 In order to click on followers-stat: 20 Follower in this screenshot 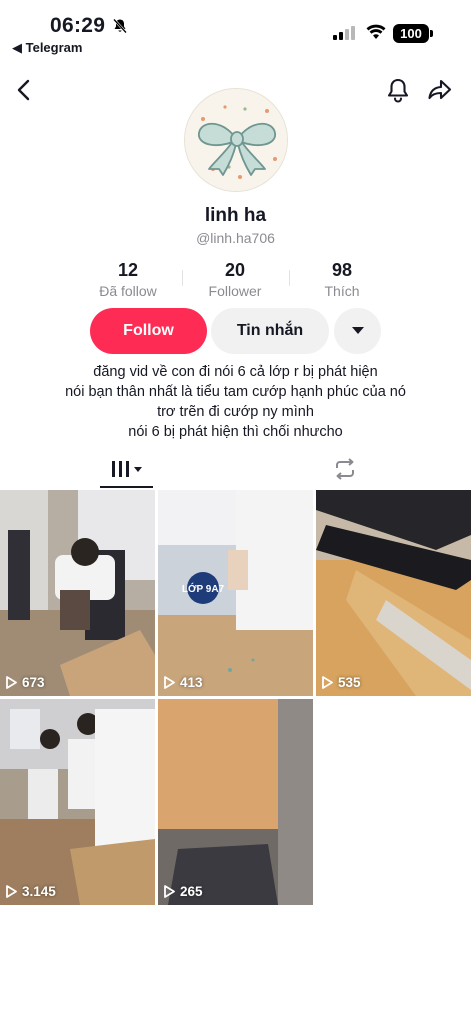, I will do `click(235, 279)`.